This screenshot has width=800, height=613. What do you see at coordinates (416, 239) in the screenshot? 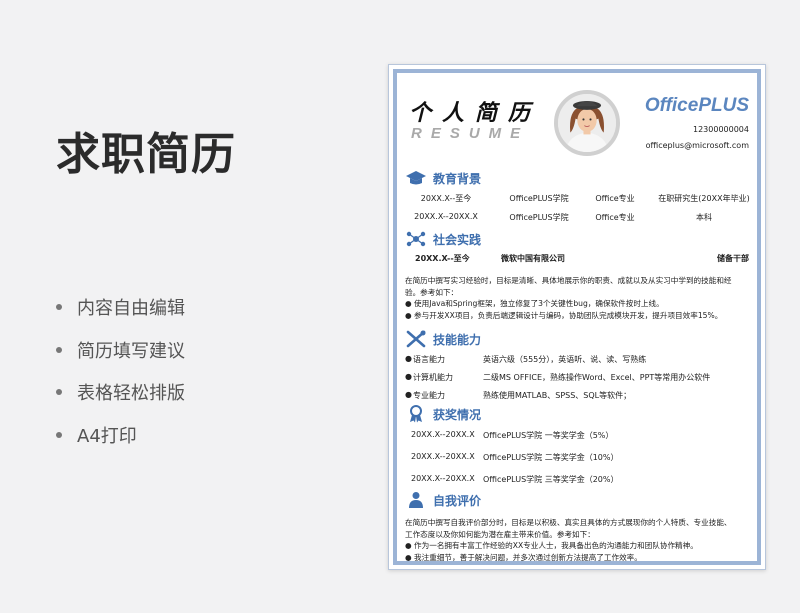
I see `network-icon` at bounding box center [416, 239].